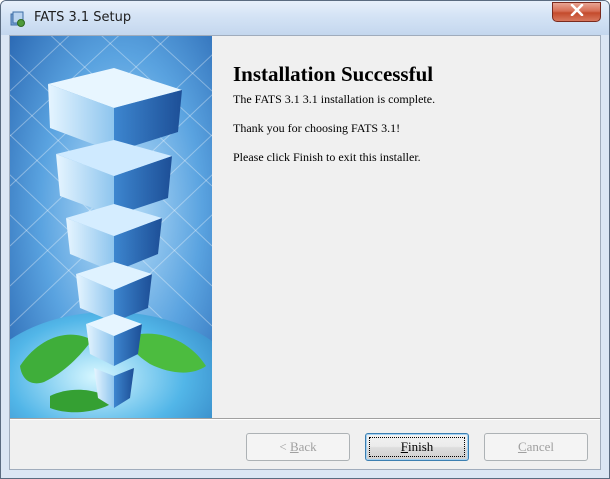 The width and height of the screenshot is (610, 479). Describe the element at coordinates (18, 19) in the screenshot. I see `installer-icon` at that location.